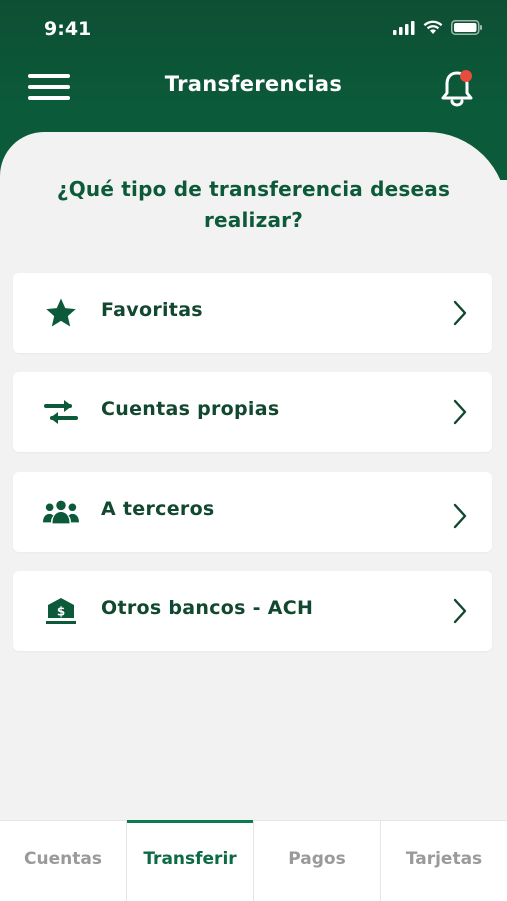  Describe the element at coordinates (457, 88) in the screenshot. I see `notification-bell-icon` at that location.